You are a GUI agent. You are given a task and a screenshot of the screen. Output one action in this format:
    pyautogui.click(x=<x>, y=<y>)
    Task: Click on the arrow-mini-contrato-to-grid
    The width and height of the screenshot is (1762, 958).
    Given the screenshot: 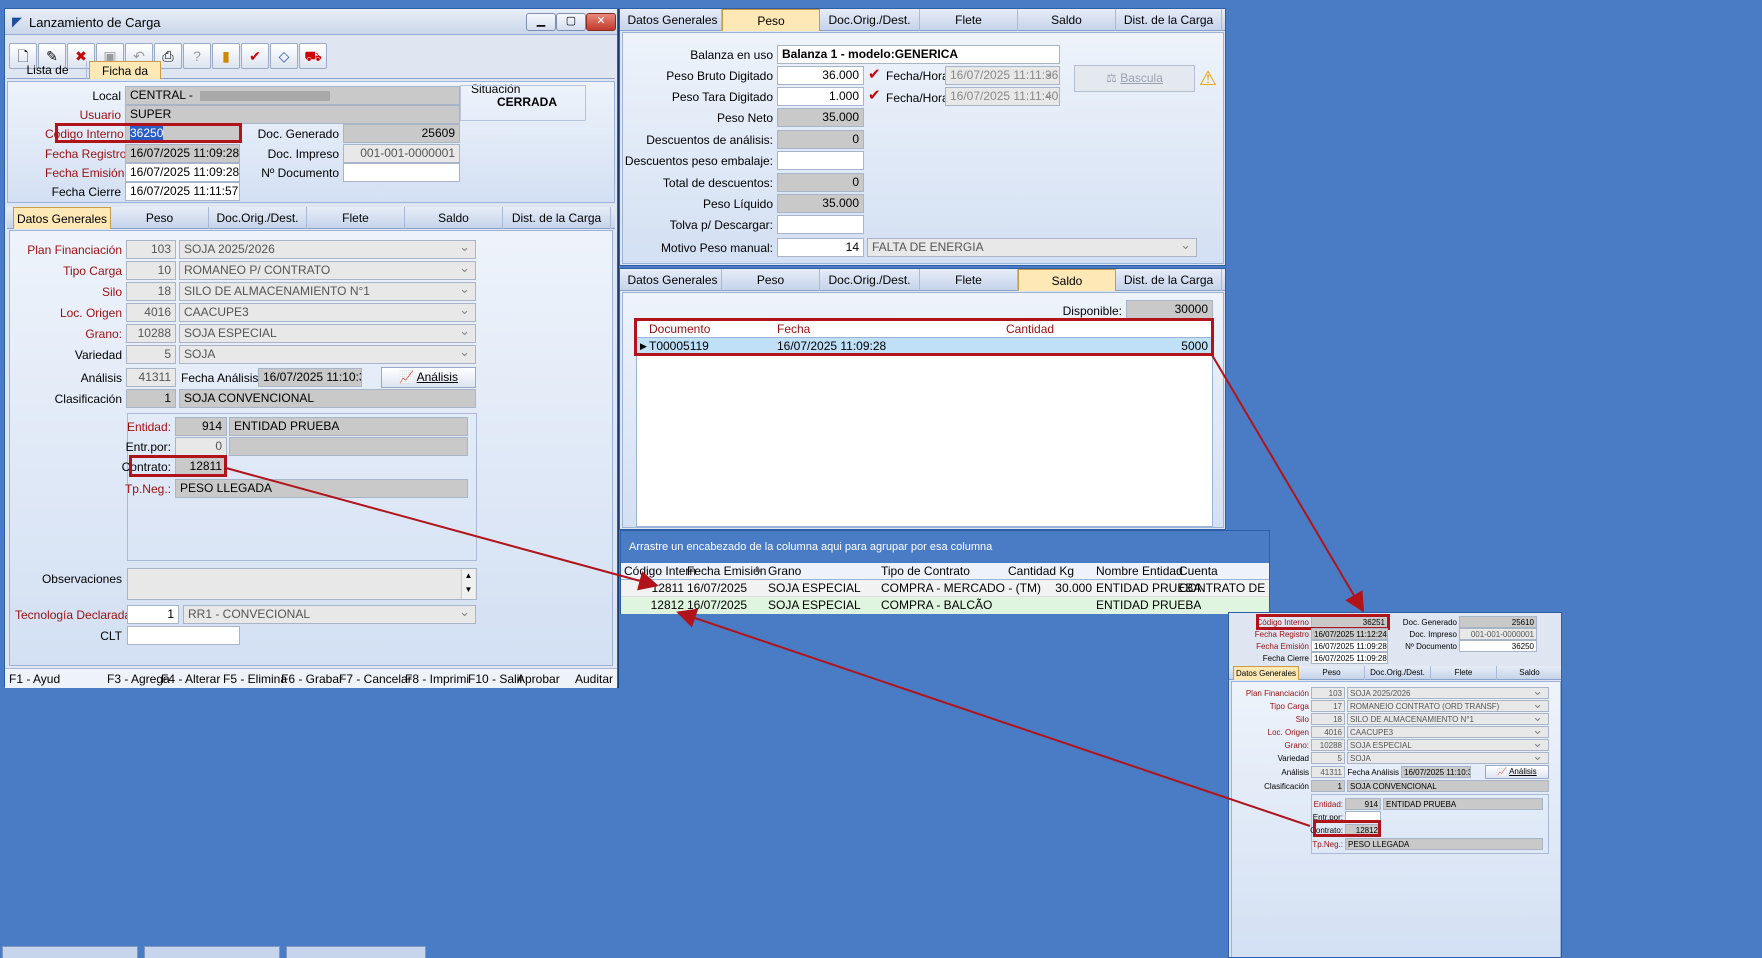 What is the action you would take?
    pyautogui.click(x=993, y=717)
    